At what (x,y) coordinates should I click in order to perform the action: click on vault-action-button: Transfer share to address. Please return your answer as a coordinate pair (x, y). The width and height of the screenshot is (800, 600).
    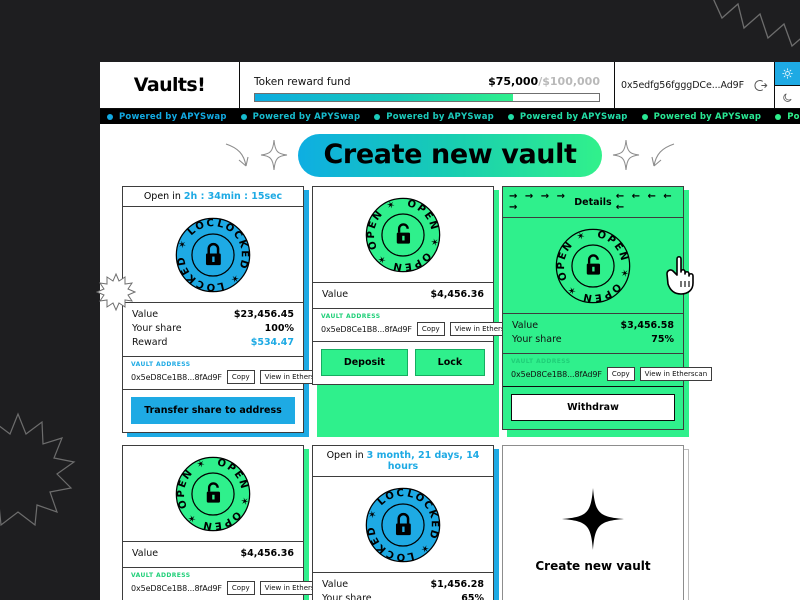
    Looking at the image, I should click on (213, 410).